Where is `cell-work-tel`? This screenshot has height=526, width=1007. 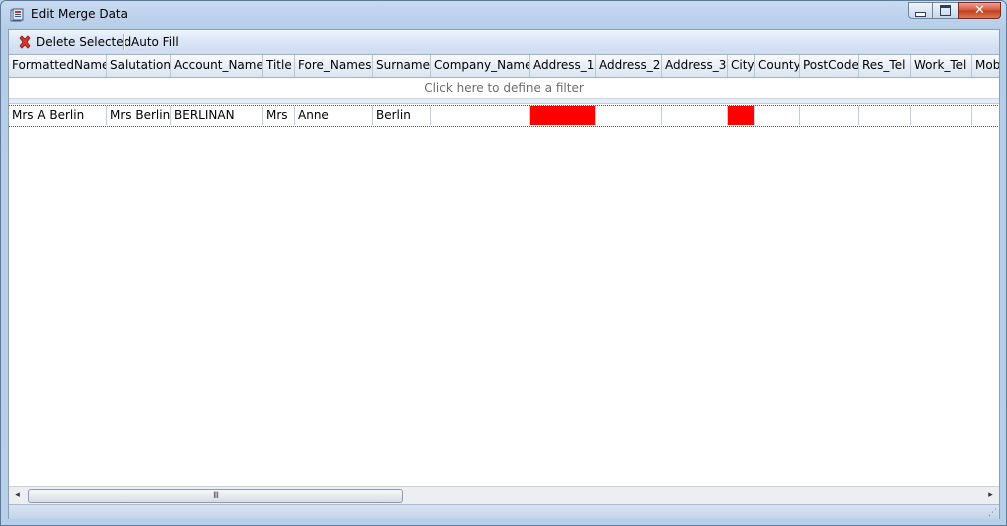 cell-work-tel is located at coordinates (941, 115).